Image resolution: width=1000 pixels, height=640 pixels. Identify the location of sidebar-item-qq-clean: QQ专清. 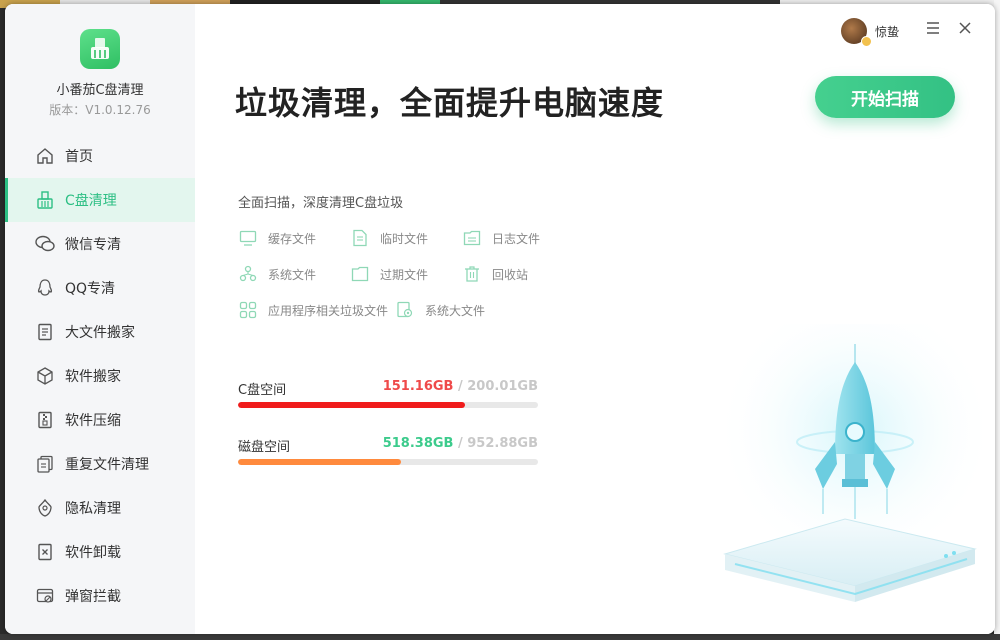
(100, 288).